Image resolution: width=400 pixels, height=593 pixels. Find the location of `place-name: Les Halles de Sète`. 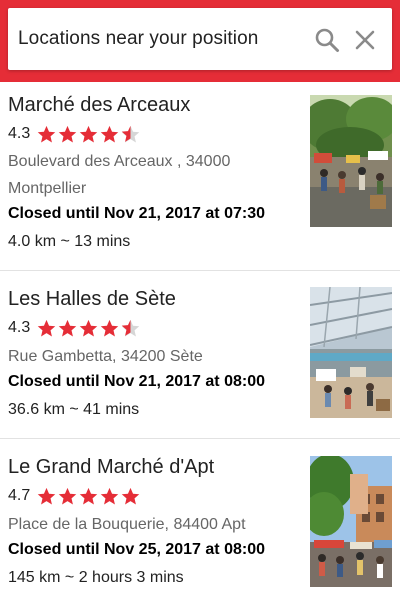

place-name: Les Halles de Sète is located at coordinates (92, 299).